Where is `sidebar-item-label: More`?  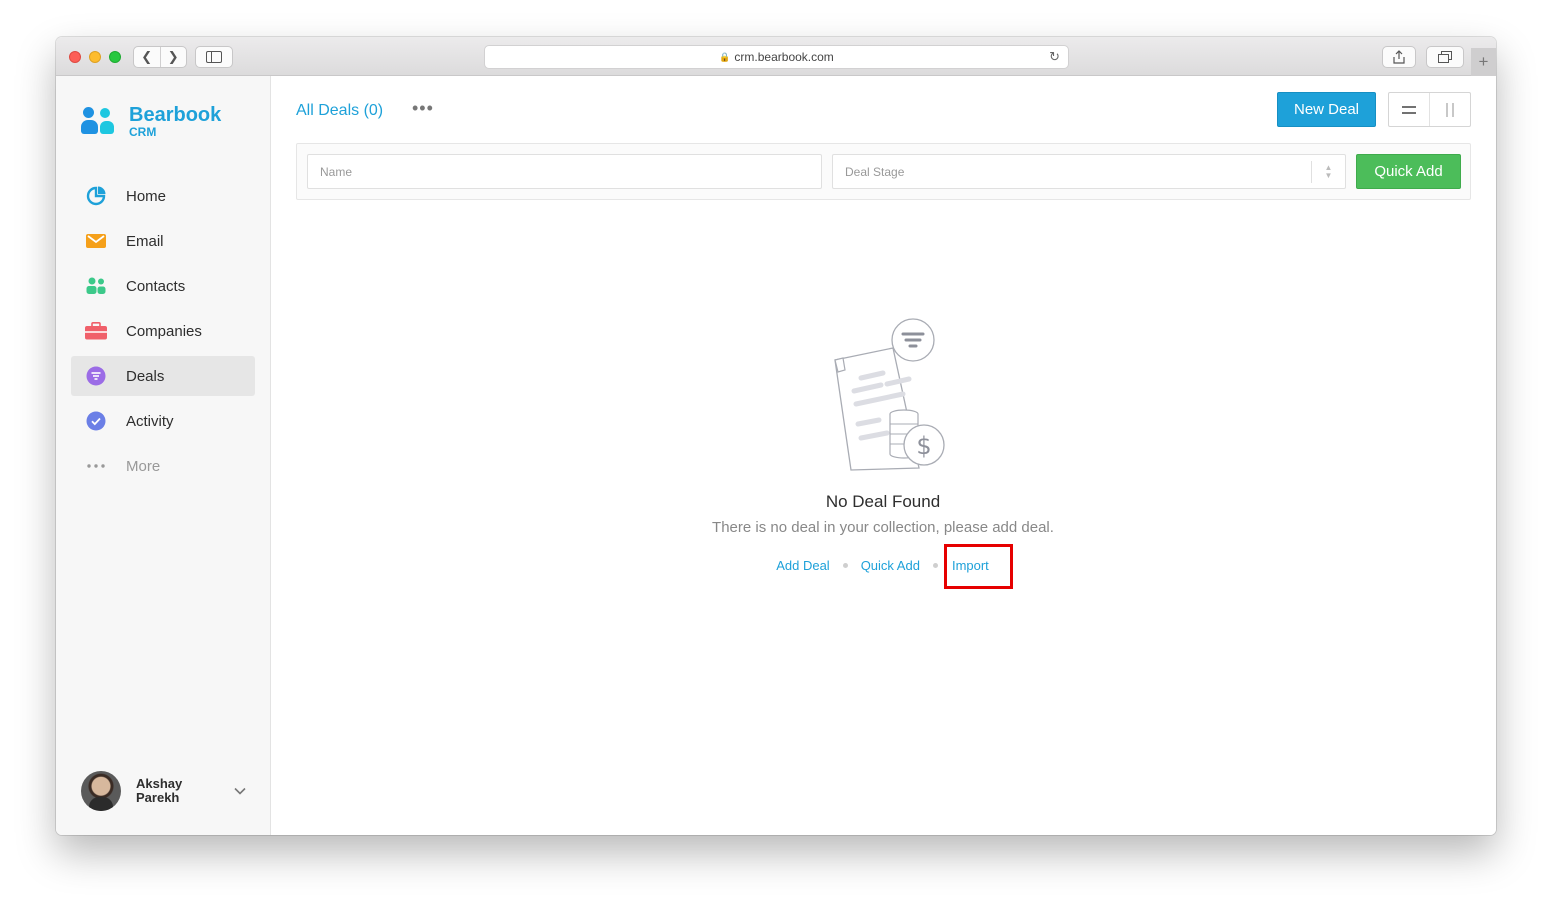 sidebar-item-label: More is located at coordinates (143, 466).